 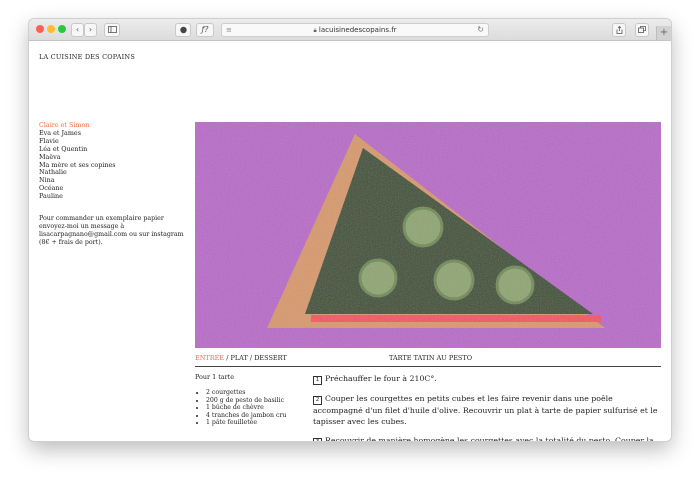 I want to click on sidebar-button, so click(x=112, y=30).